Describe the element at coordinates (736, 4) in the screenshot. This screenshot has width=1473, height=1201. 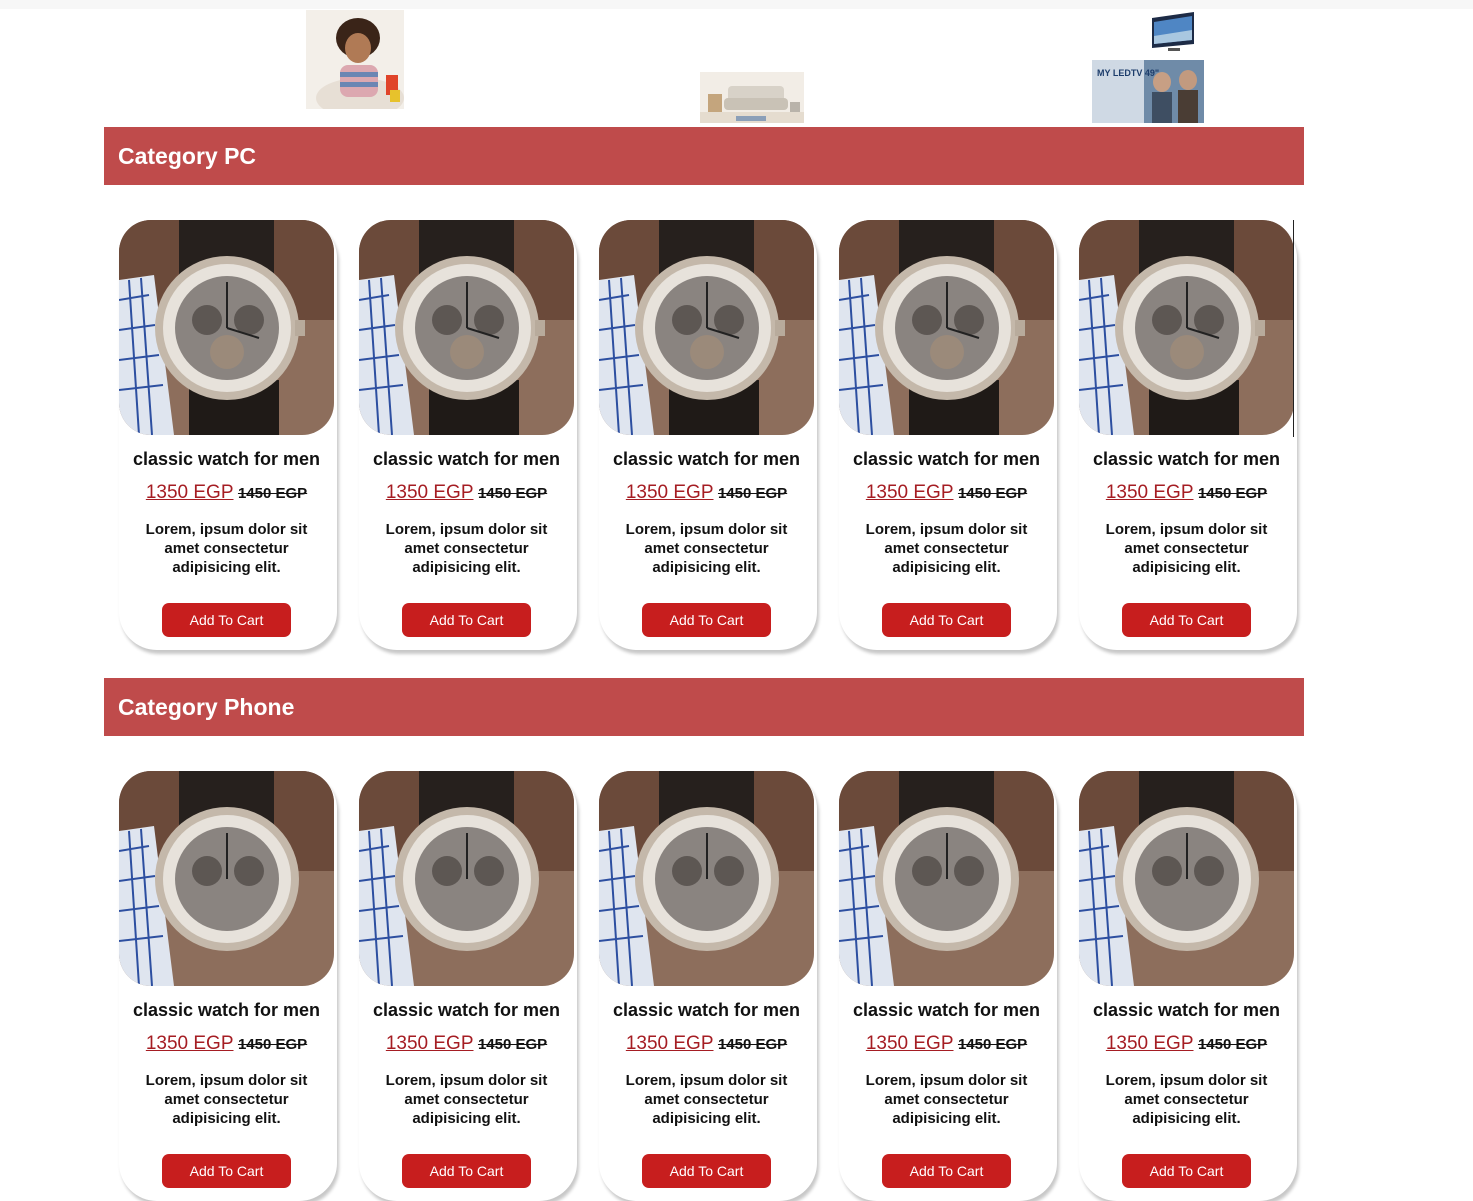
I see `top-strip` at that location.